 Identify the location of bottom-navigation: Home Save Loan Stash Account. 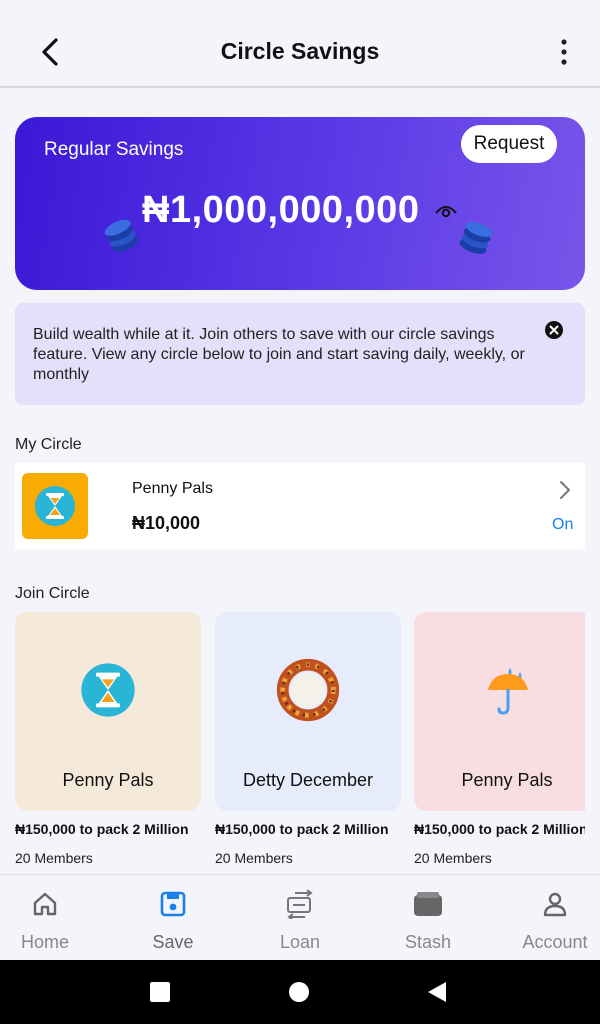
(300, 917).